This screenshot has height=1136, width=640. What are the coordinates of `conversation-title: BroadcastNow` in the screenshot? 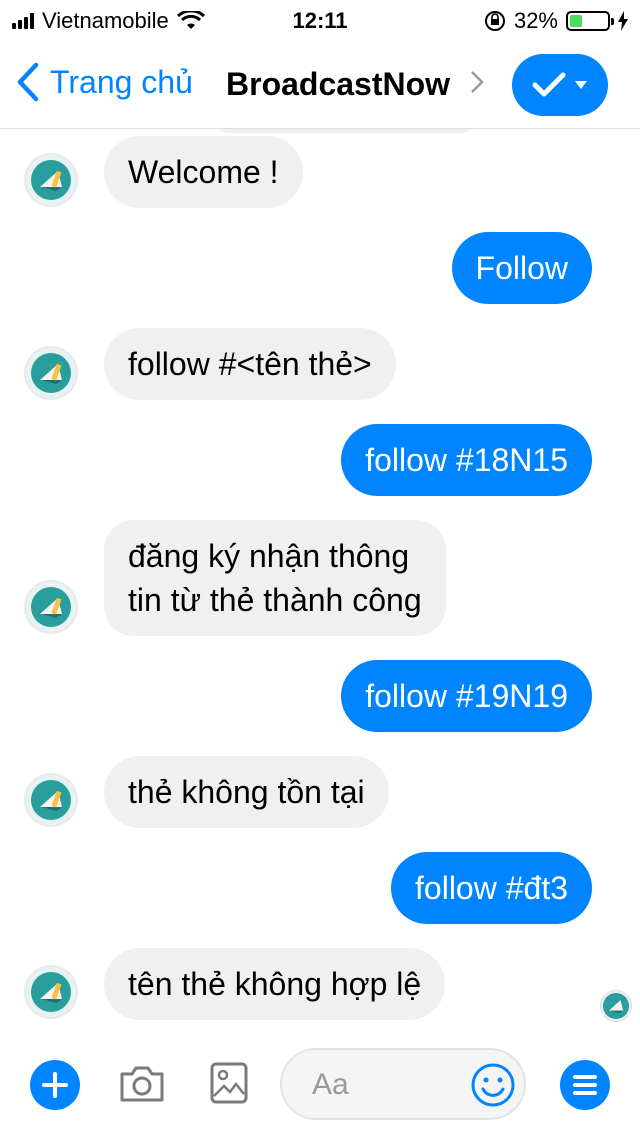 It's located at (338, 84).